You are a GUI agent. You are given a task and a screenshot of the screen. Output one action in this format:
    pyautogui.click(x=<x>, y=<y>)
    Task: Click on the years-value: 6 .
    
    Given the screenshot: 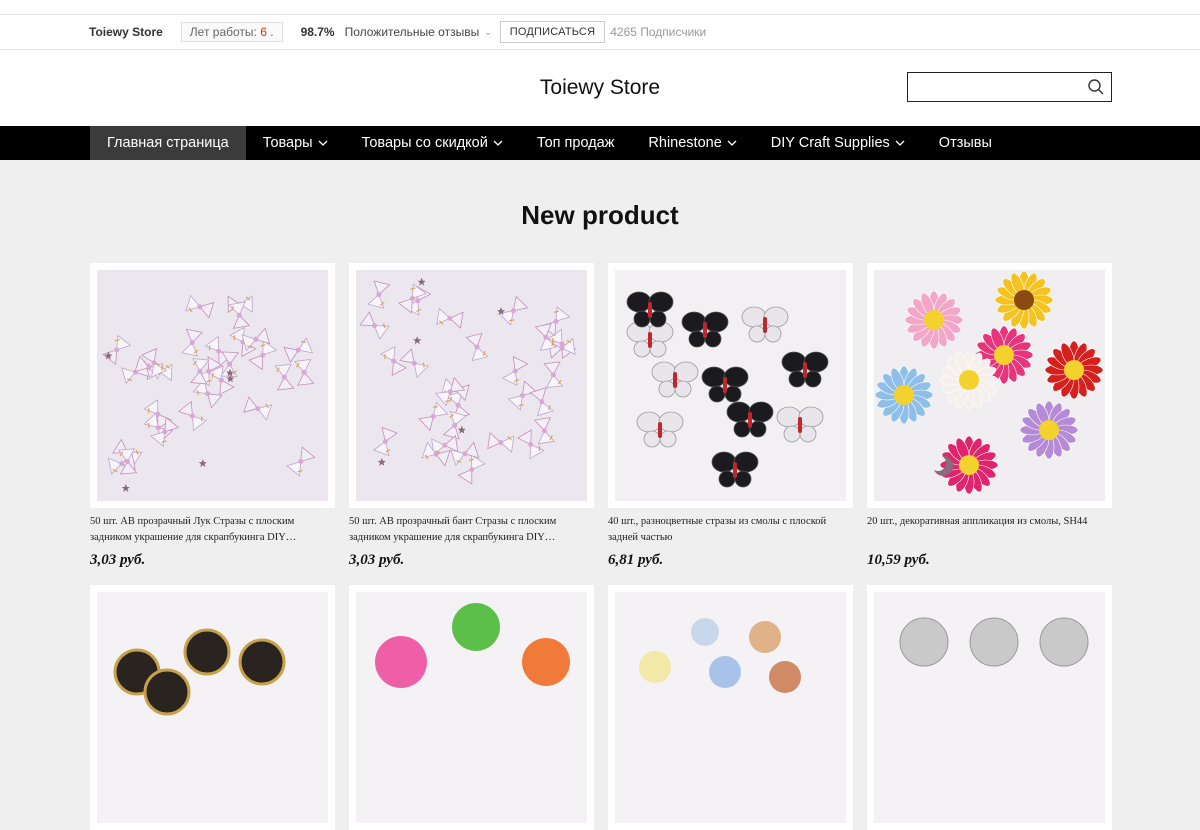 What is the action you would take?
    pyautogui.click(x=267, y=32)
    